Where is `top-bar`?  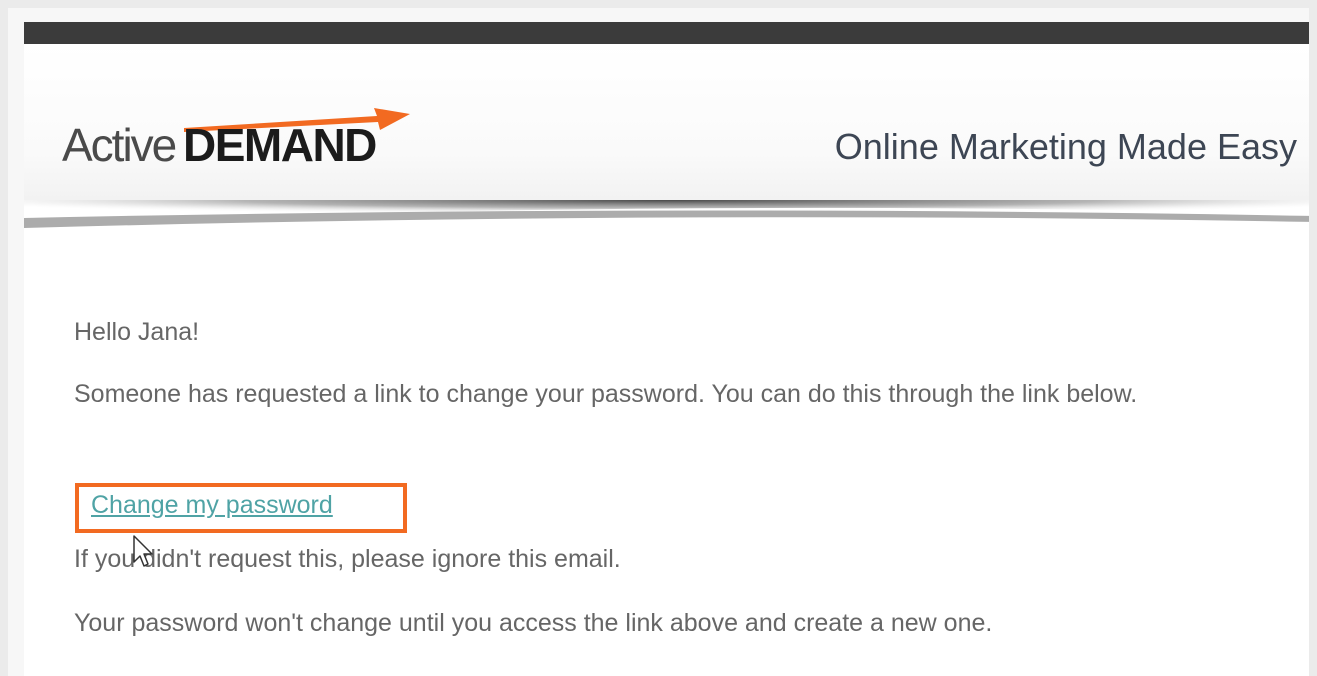 top-bar is located at coordinates (666, 33).